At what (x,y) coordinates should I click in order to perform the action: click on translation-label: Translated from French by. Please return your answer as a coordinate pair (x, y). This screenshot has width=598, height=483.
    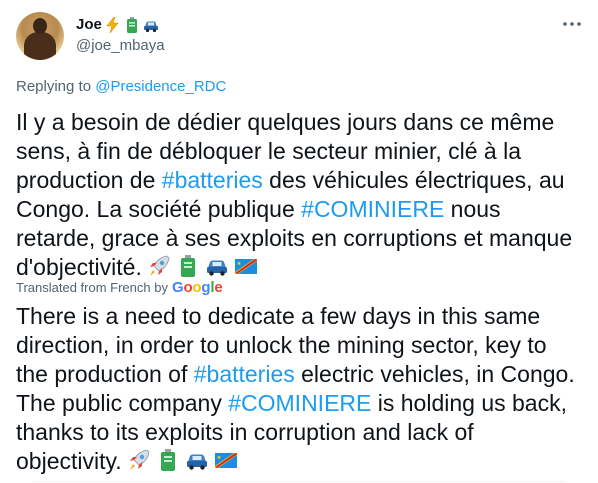
    Looking at the image, I should click on (92, 287).